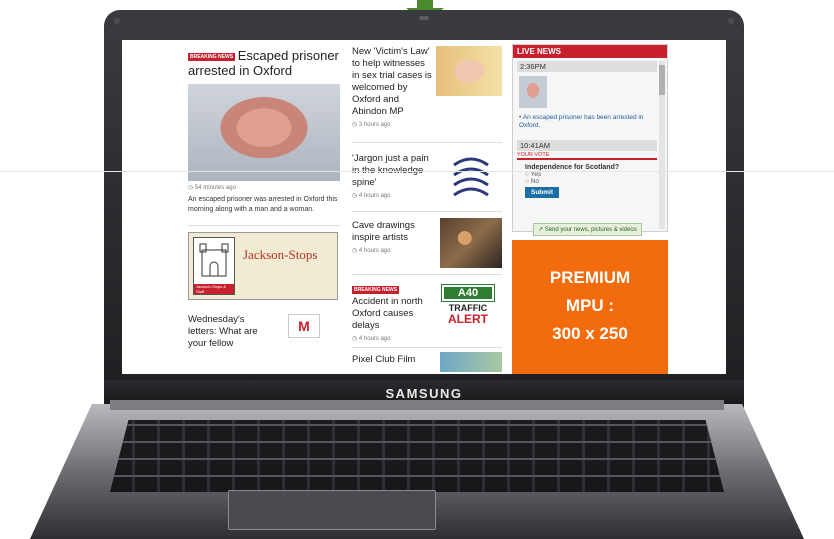 The width and height of the screenshot is (834, 539). I want to click on crest-thumbnail-icon, so click(471, 176).